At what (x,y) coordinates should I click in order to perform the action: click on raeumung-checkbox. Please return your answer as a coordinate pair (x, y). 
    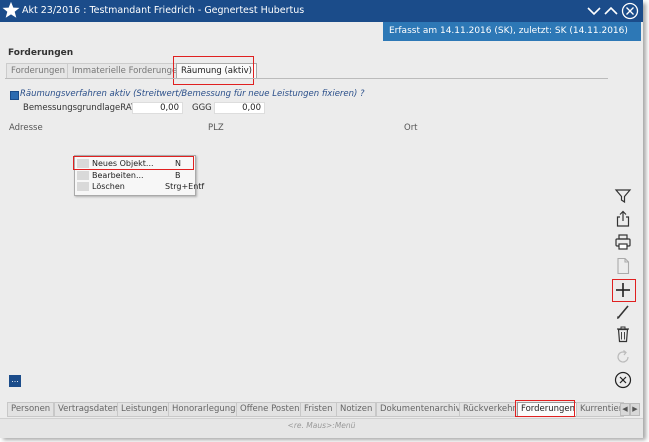
    Looking at the image, I should click on (14, 95).